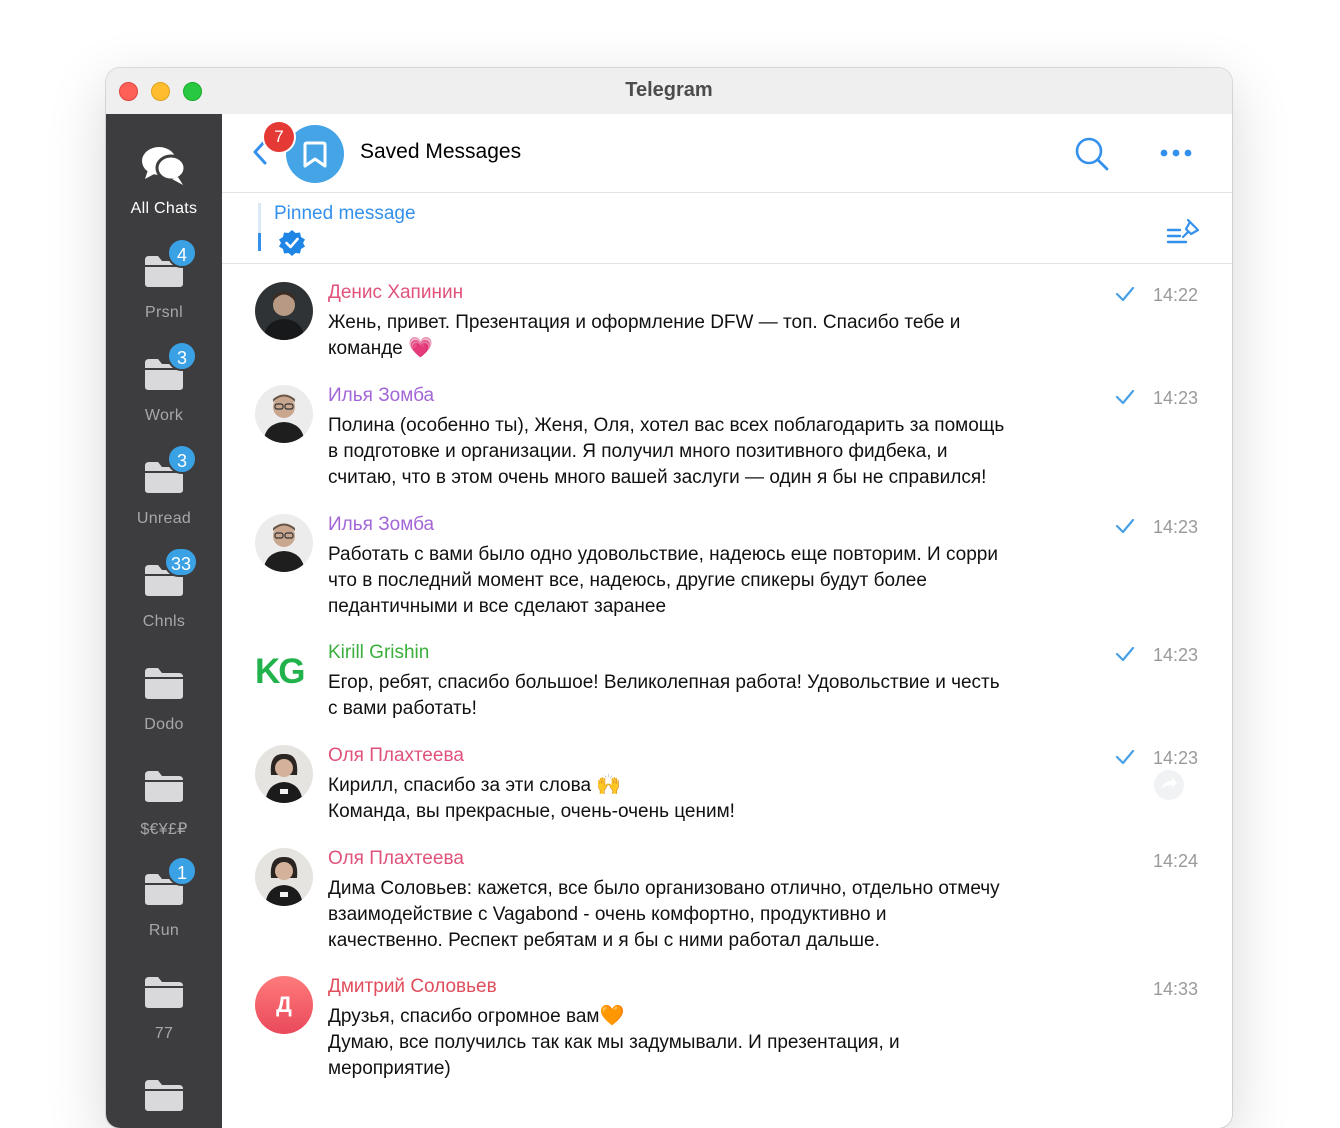 The width and height of the screenshot is (1340, 1128). Describe the element at coordinates (378, 653) in the screenshot. I see `sender-name: Kirill Grishin` at that location.